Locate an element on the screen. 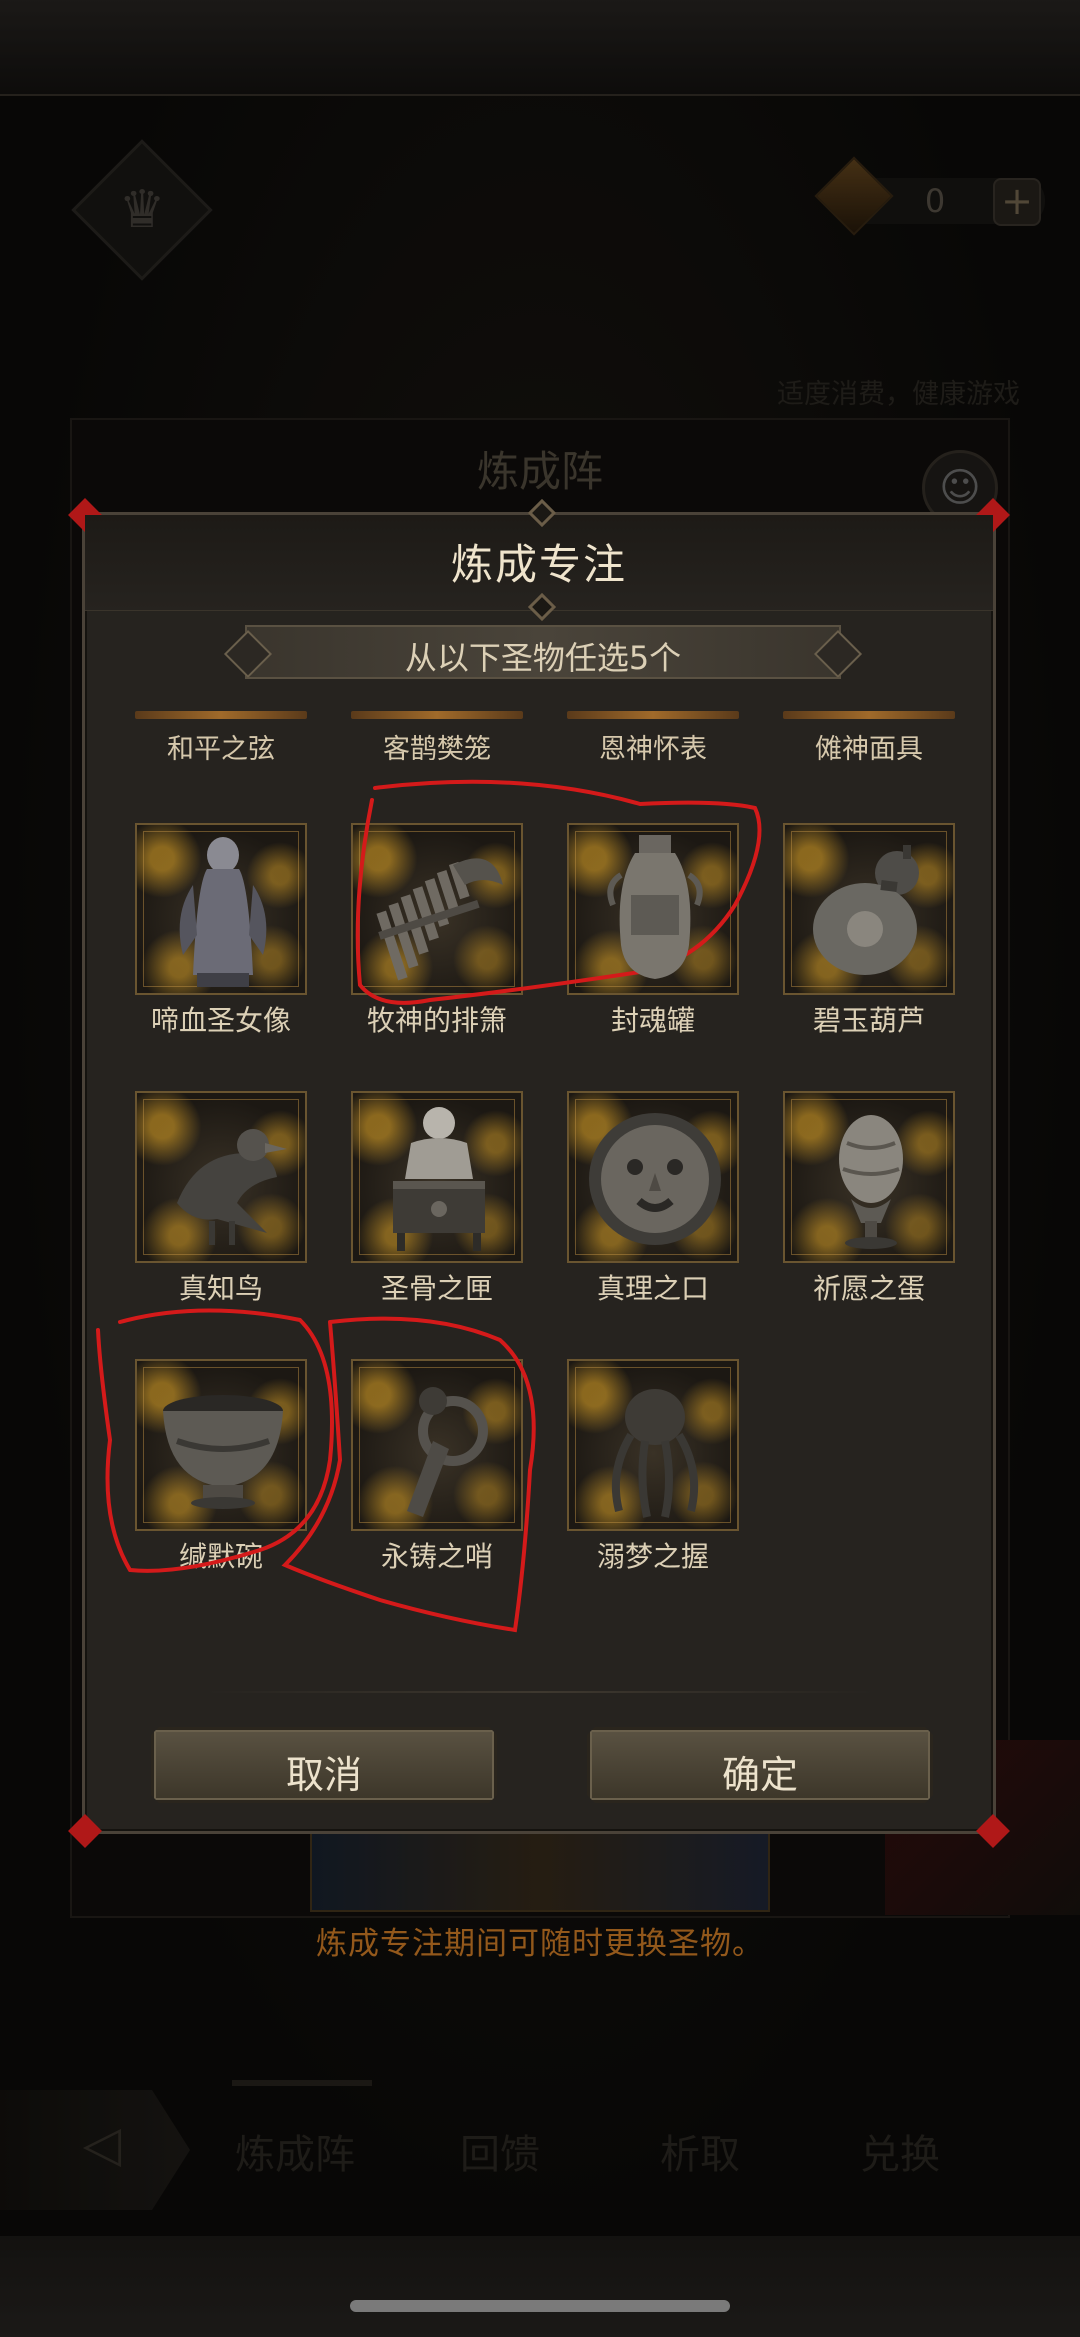 The image size is (1080, 2337). mask-icon is located at coordinates (655, 1179).